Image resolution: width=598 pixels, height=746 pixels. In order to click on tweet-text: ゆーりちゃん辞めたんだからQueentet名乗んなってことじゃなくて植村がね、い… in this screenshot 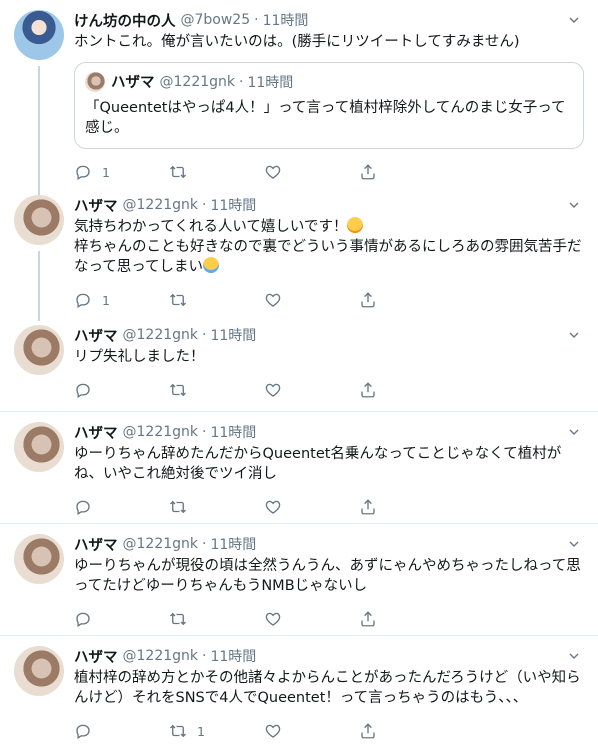, I will do `click(318, 464)`.